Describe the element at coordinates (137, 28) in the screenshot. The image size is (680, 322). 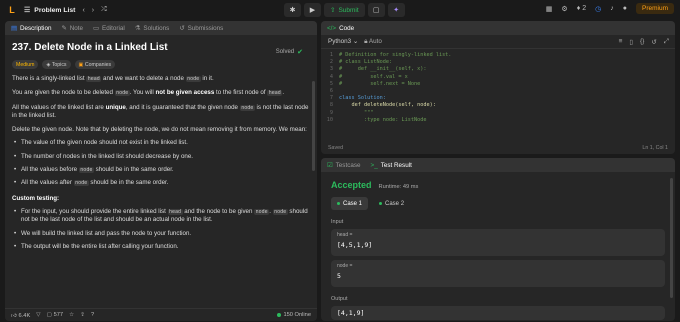
I see `flask-icon: ⚗` at that location.